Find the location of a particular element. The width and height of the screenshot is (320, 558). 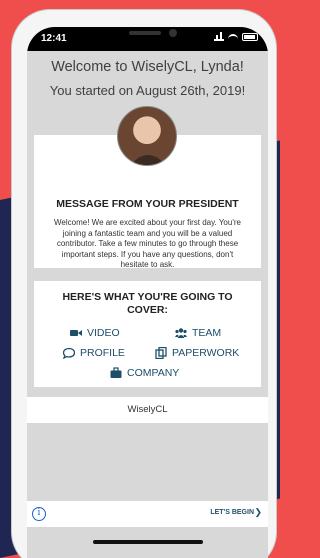

brand-footer: WiselyCL is located at coordinates (147, 410).